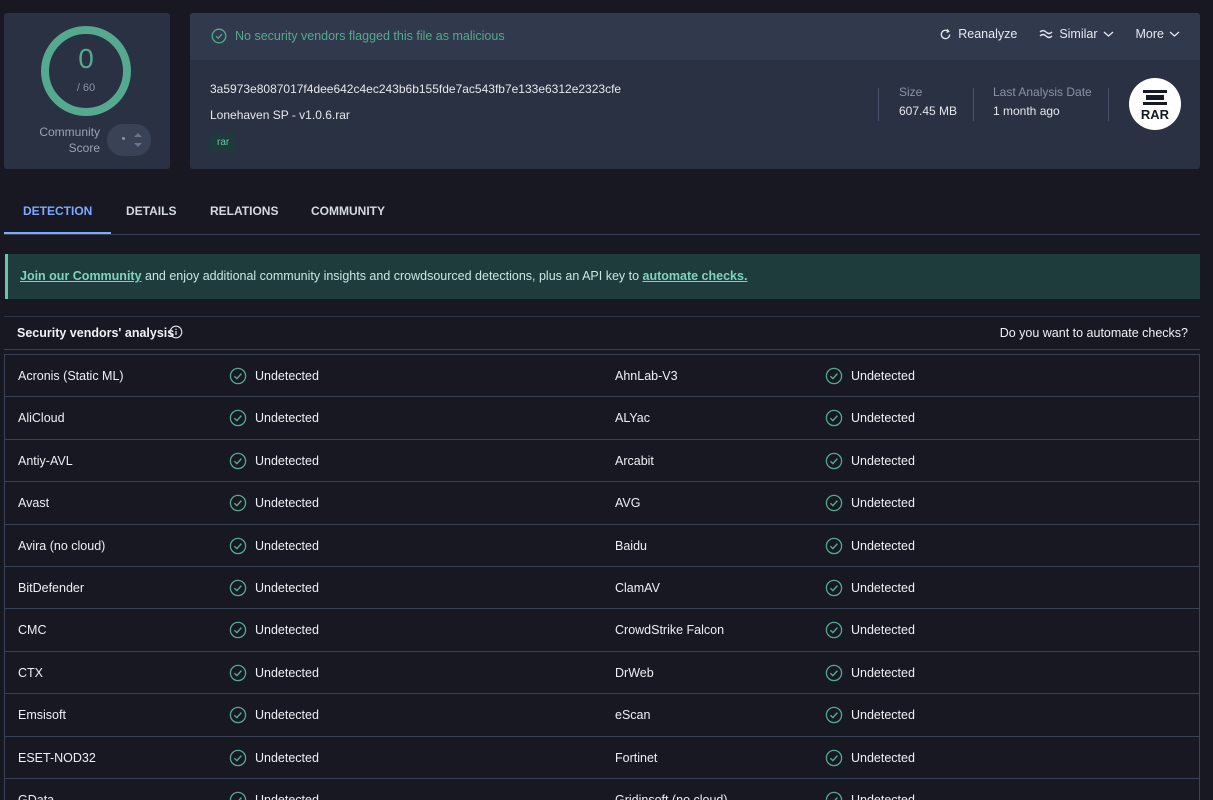 The height and width of the screenshot is (800, 1213). What do you see at coordinates (602, 715) in the screenshot?
I see `table-row: Emsisoft Undetected eScan Undetected` at bounding box center [602, 715].